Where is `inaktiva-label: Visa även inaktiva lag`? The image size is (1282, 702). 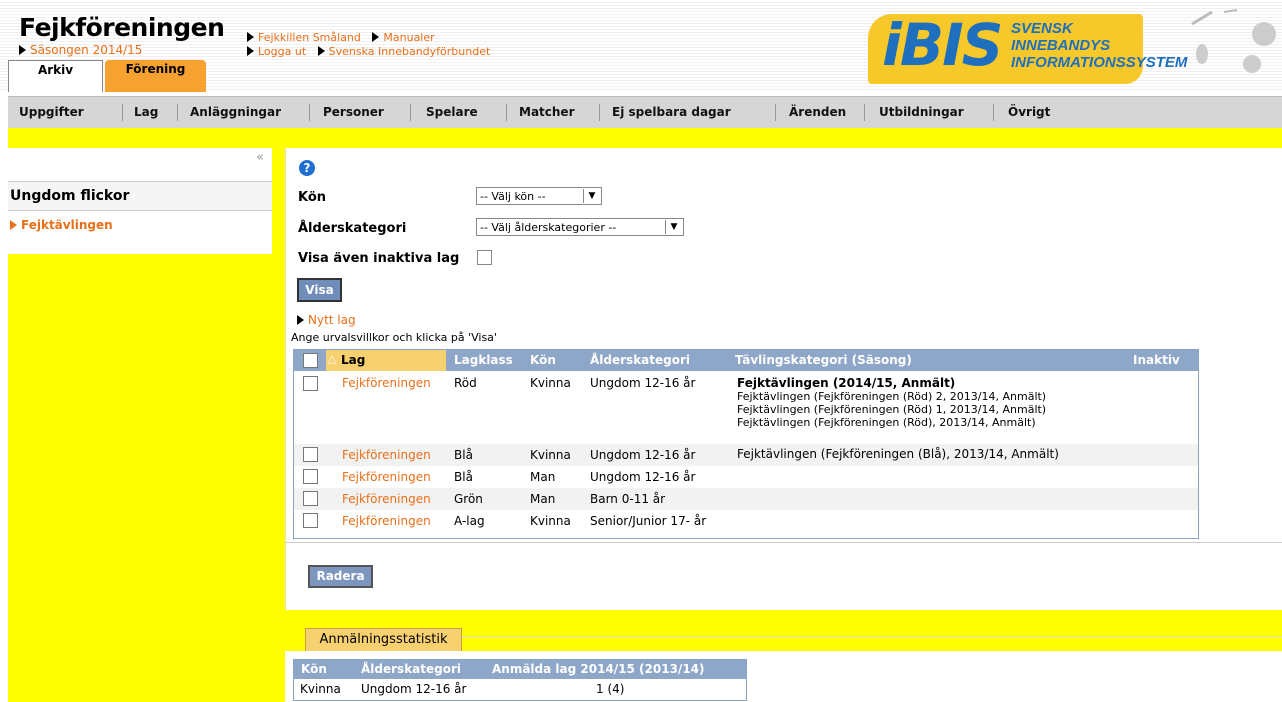 inaktiva-label: Visa även inaktiva lag is located at coordinates (379, 258).